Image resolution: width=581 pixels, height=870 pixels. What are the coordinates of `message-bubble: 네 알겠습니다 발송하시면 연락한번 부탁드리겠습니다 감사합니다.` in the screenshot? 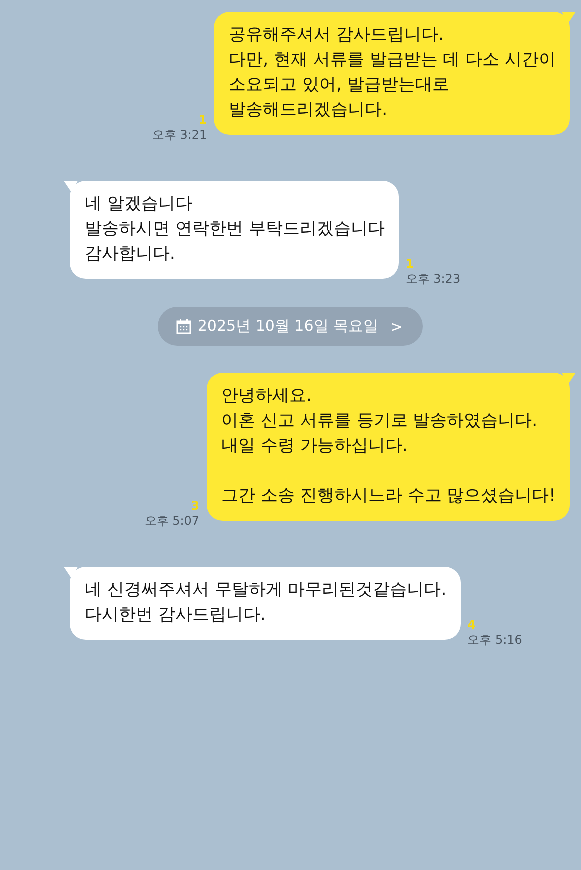 It's located at (234, 230).